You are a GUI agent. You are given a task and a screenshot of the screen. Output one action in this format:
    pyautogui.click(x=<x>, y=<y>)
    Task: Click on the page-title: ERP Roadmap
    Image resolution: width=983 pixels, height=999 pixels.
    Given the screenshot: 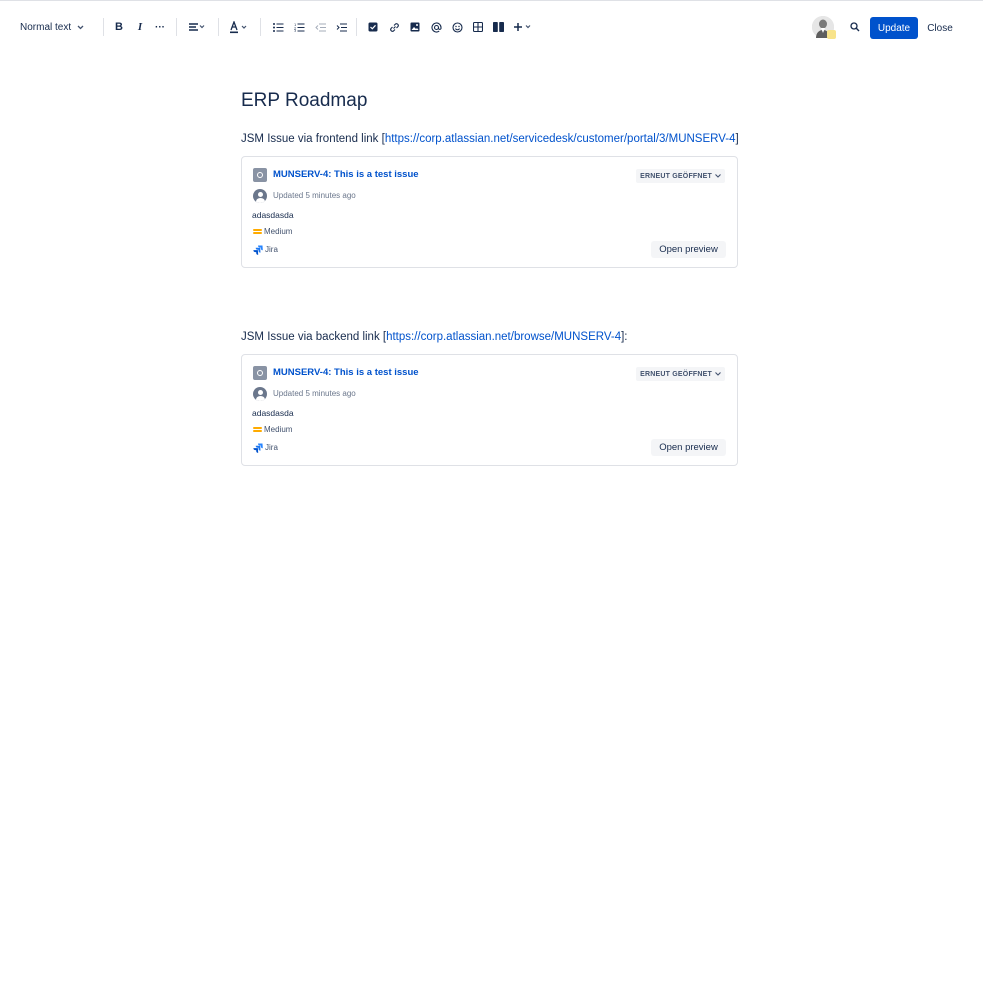 What is the action you would take?
    pyautogui.click(x=304, y=100)
    